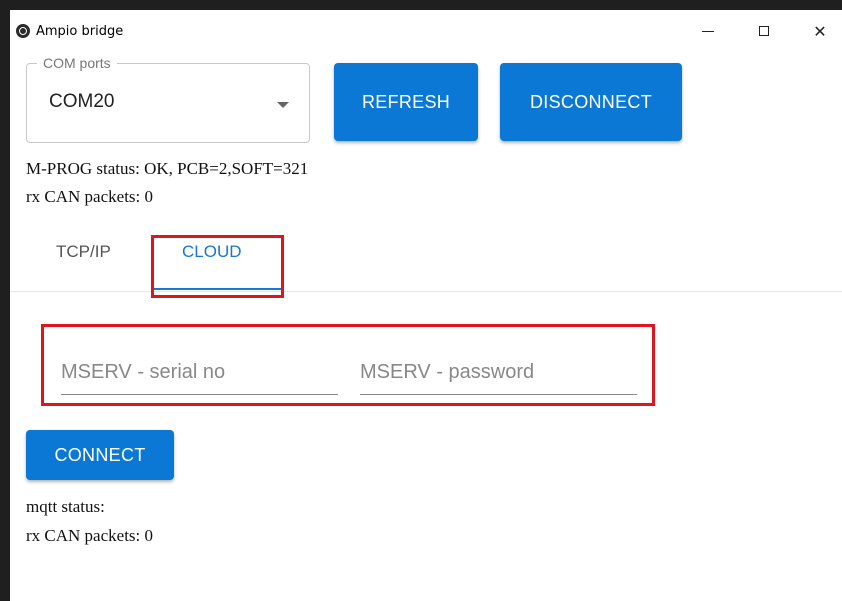 The image size is (842, 601). I want to click on com-ports-legend: COM ports, so click(77, 63).